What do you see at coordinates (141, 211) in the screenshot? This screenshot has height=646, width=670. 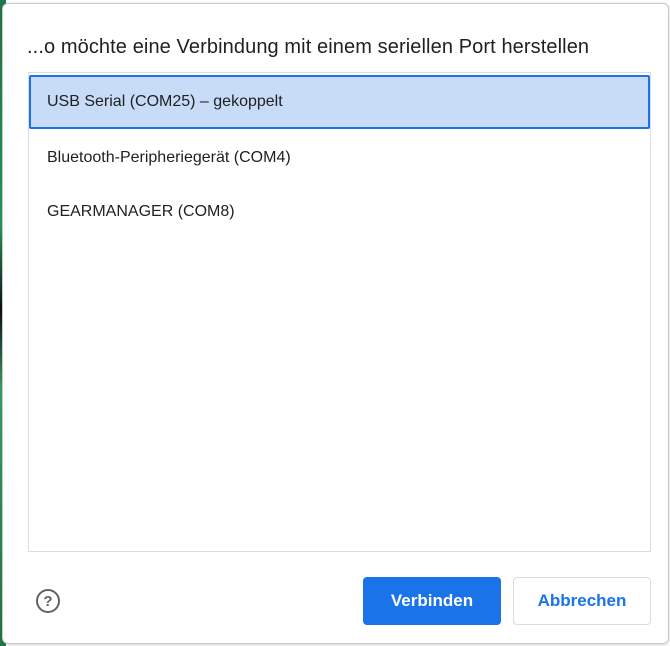 I see `port-item-label: GEARMANAGER (COM8)` at bounding box center [141, 211].